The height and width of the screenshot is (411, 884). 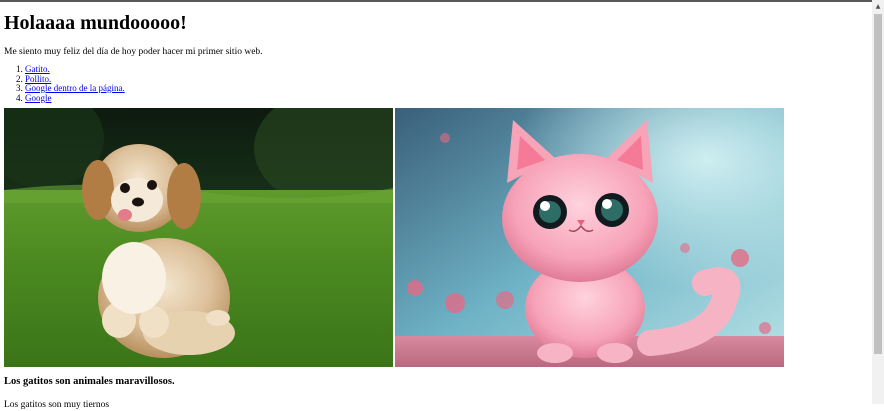 What do you see at coordinates (878, 6) in the screenshot?
I see `triangle-up-icon: ▲` at bounding box center [878, 6].